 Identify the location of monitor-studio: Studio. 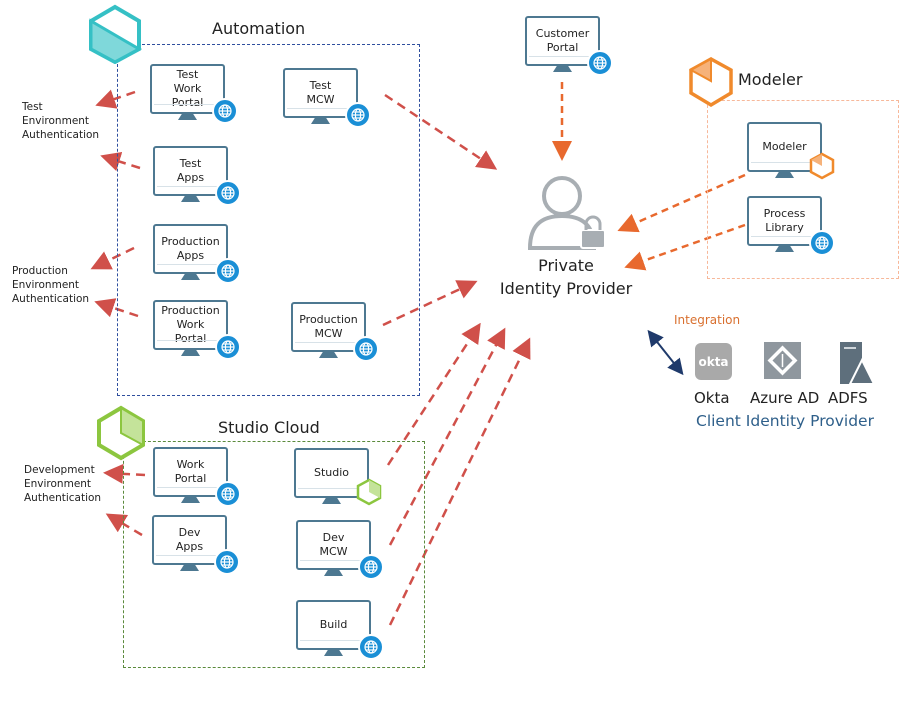
(338, 479).